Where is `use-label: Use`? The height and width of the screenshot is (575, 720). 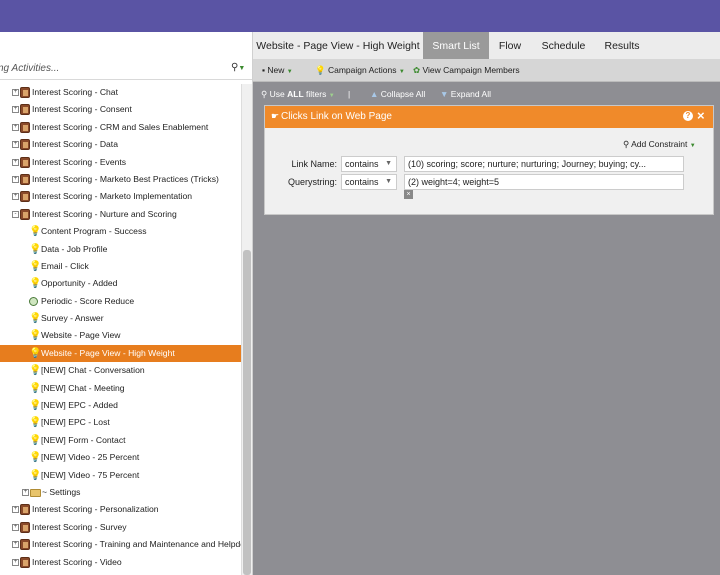 use-label: Use is located at coordinates (277, 94).